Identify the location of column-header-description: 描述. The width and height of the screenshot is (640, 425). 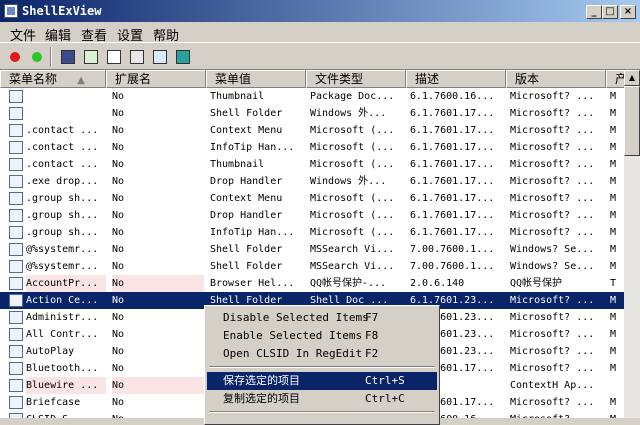
(456, 79).